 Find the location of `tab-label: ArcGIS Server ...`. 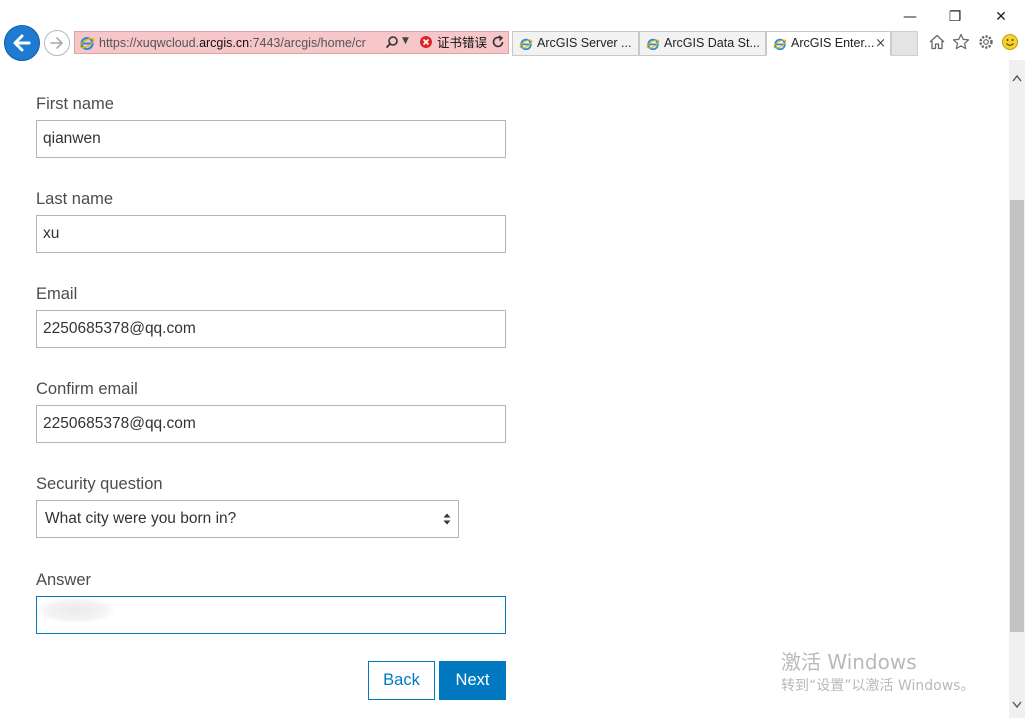

tab-label: ArcGIS Server ... is located at coordinates (584, 43).